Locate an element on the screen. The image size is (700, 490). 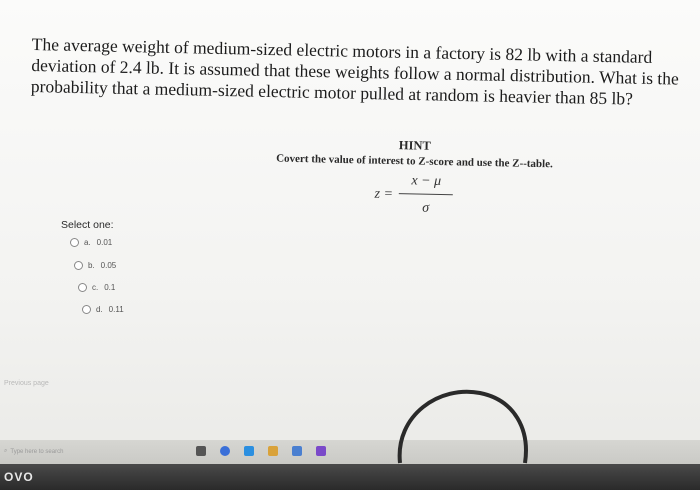
taskbar: ⌕ Type here to search is located at coordinates (350, 452).